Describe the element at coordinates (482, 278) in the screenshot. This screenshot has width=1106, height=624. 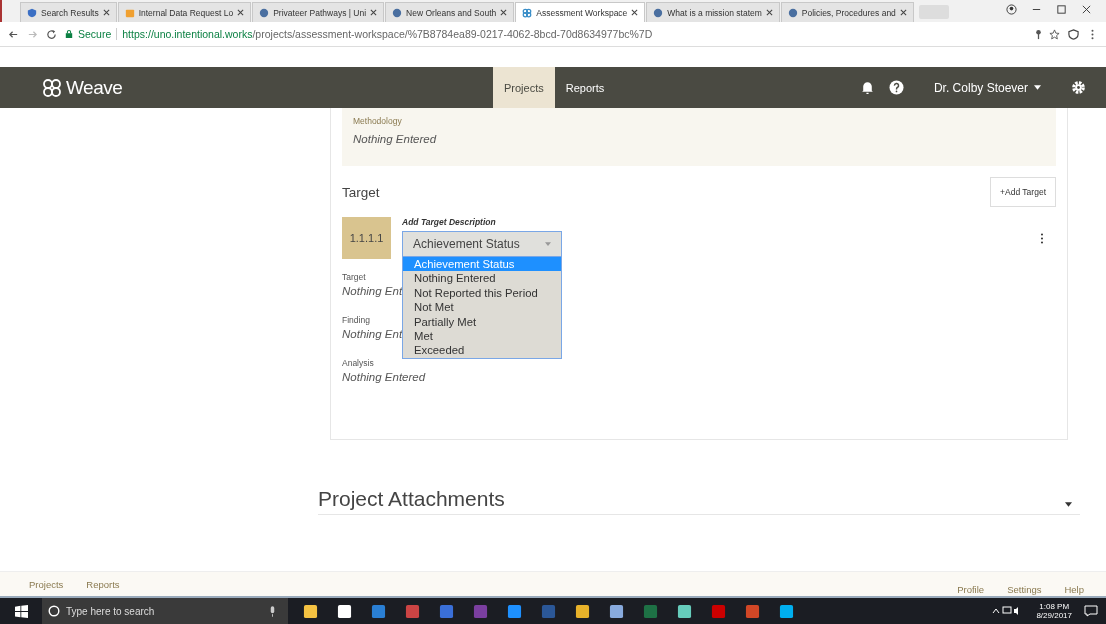
I see `dropdown-option: Nothing Entered` at that location.